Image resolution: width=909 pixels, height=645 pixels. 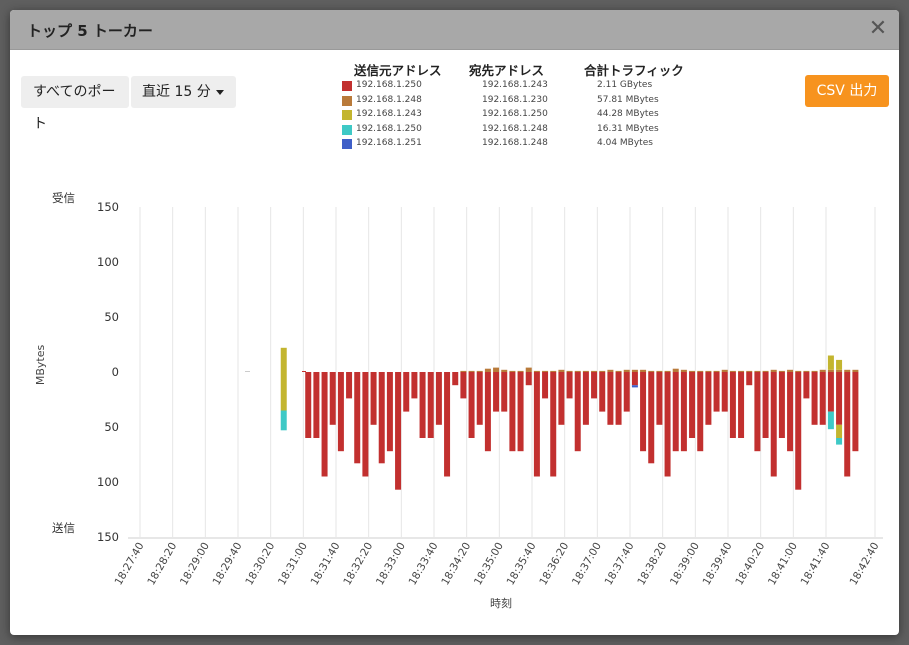 I want to click on x-tick-label: 18:34:20, so click(x=456, y=564).